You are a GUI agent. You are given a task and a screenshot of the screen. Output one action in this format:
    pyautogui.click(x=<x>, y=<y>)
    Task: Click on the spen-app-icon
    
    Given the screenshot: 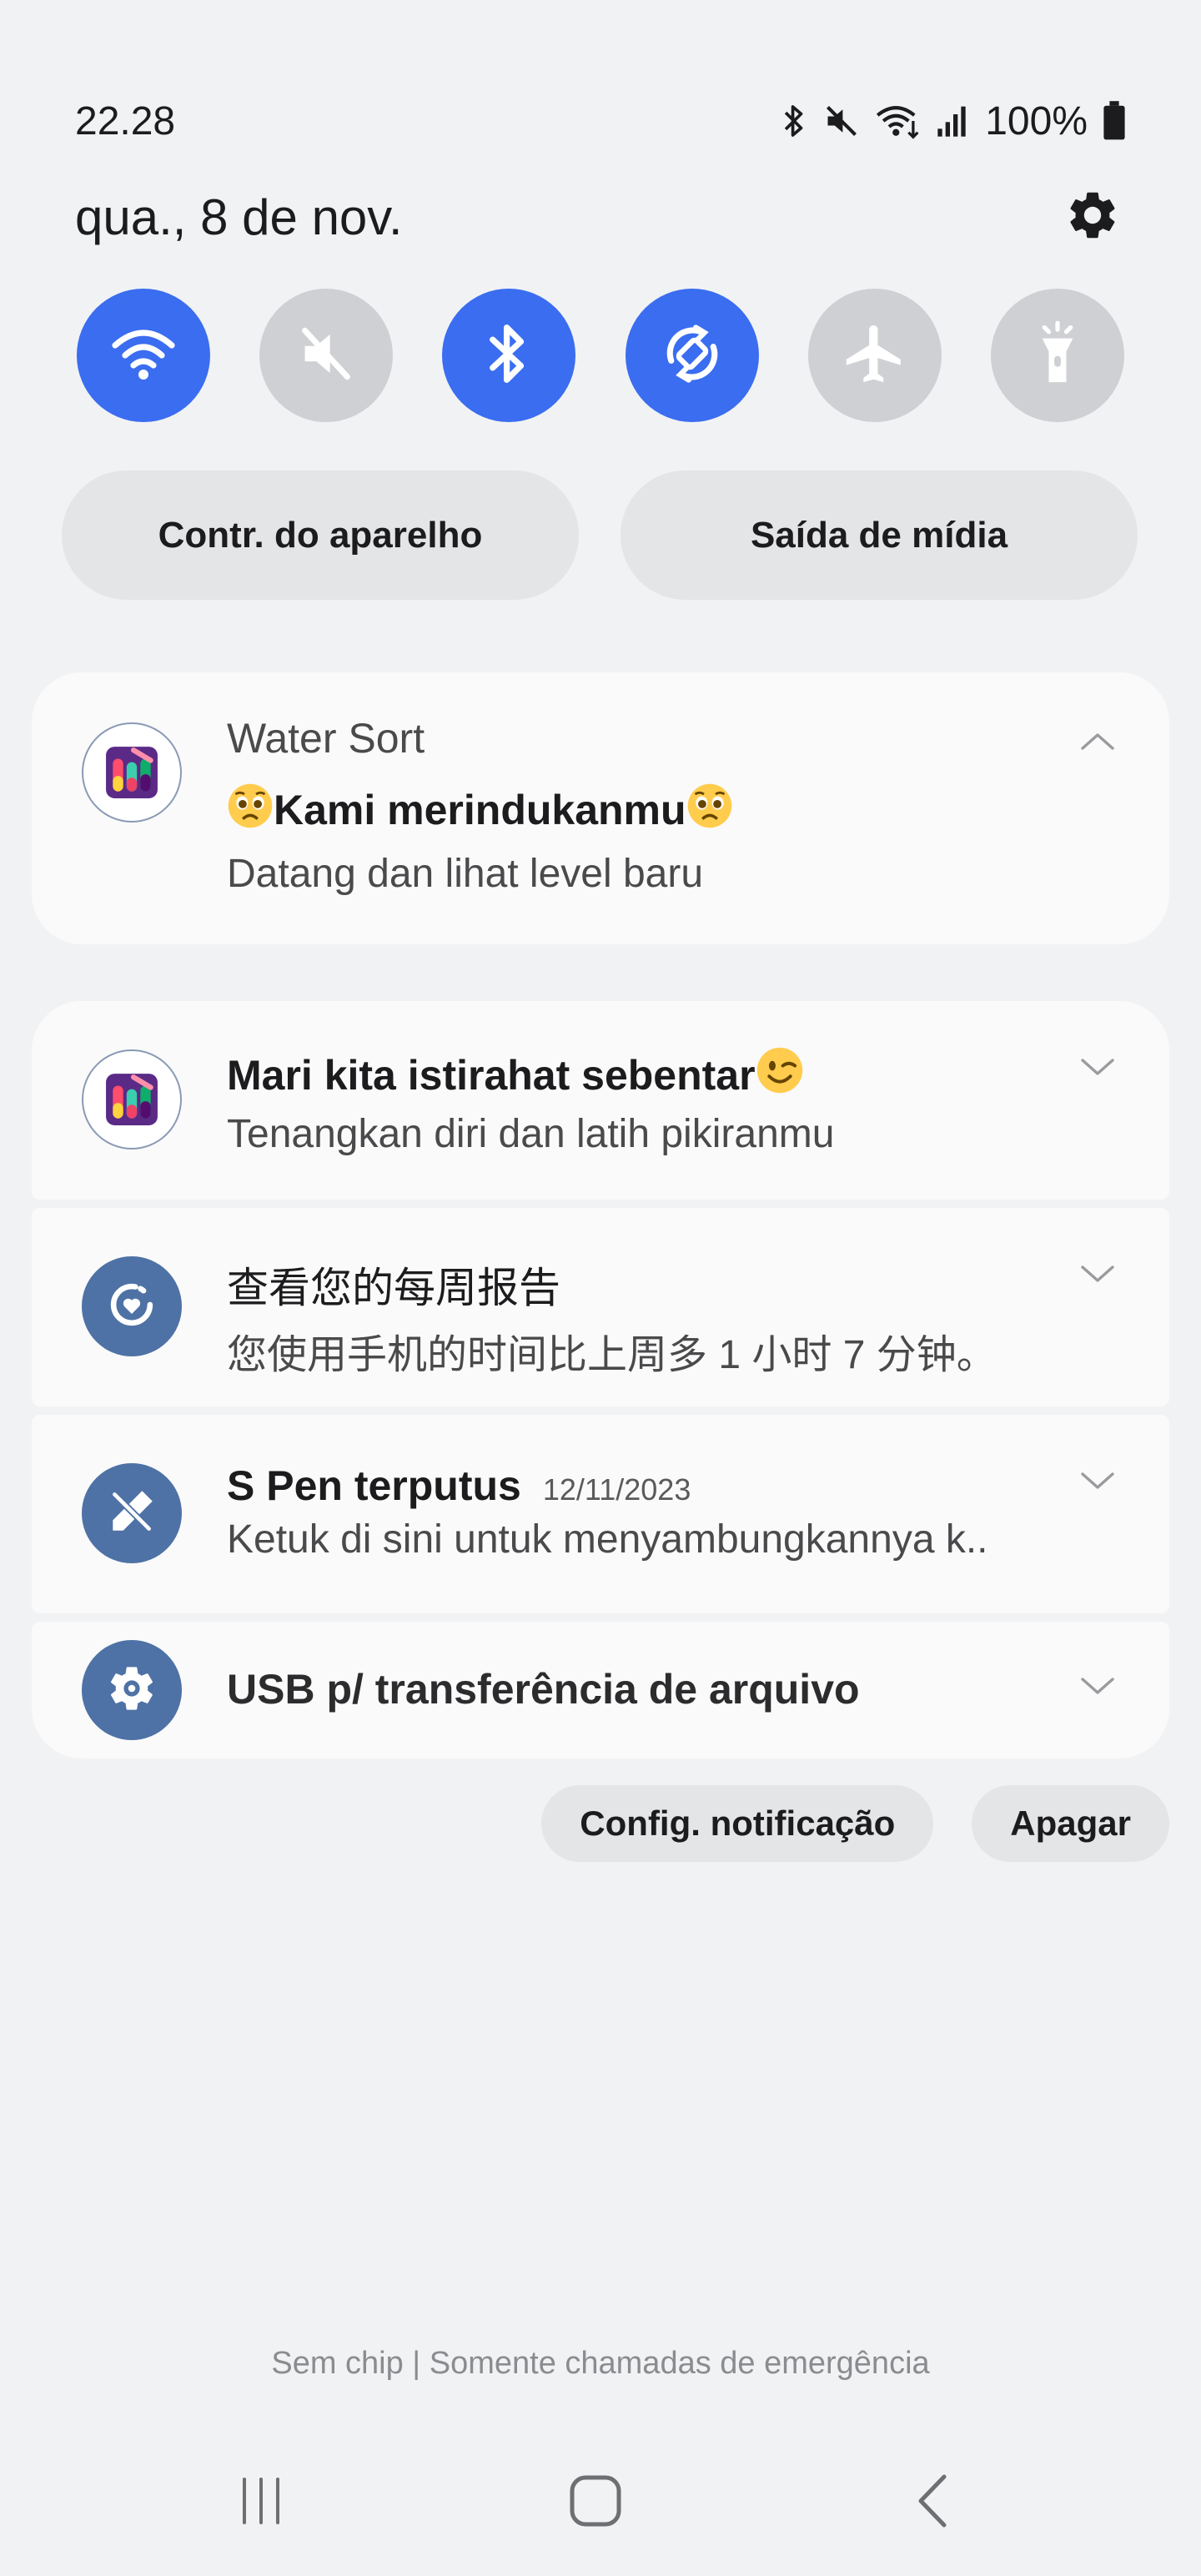 What is the action you would take?
    pyautogui.click(x=132, y=1513)
    